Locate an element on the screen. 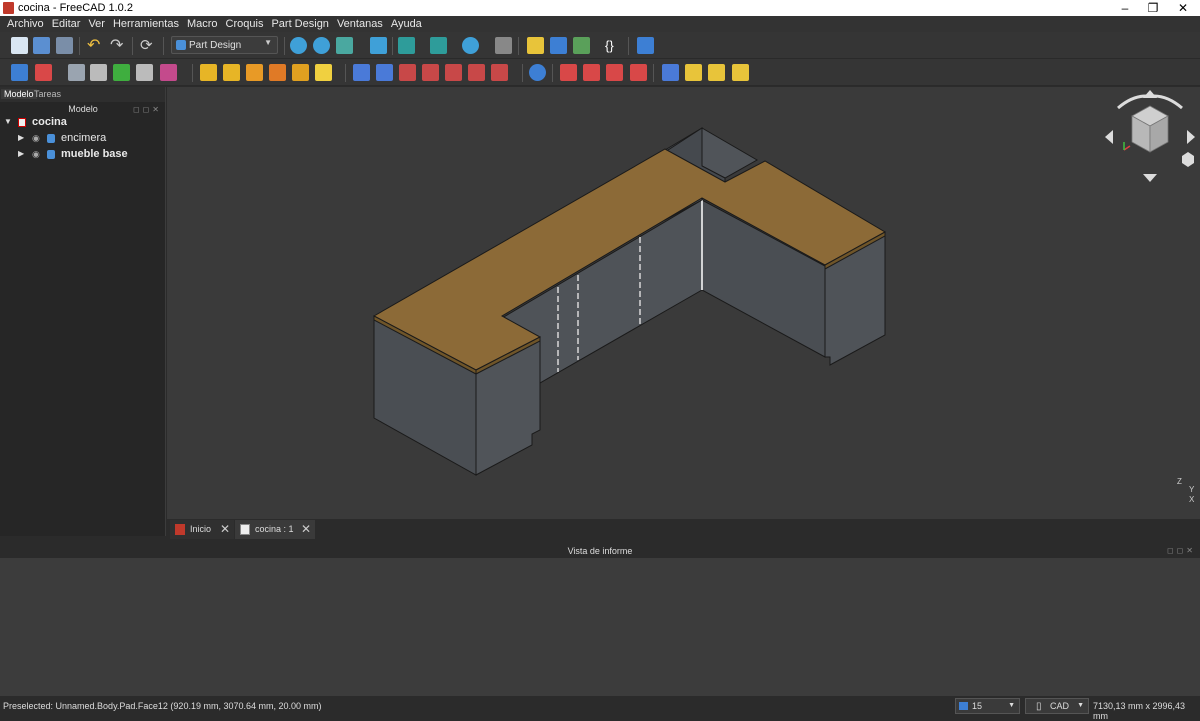  nav-arrow-right-icon is located at coordinates (1191, 137).